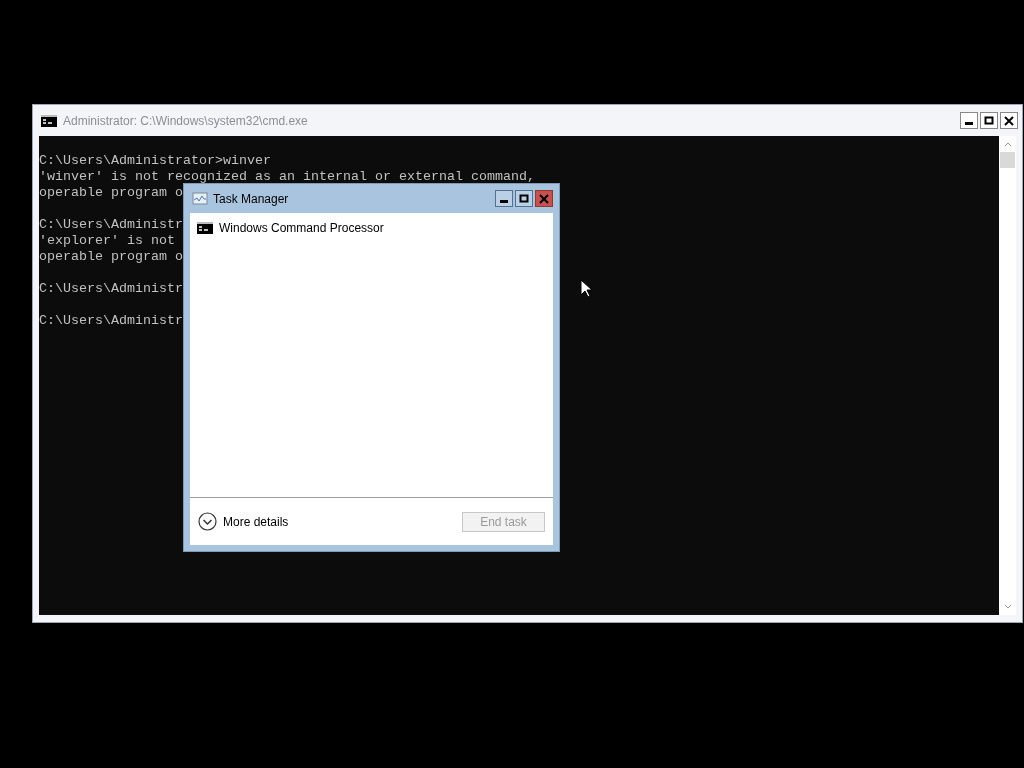 The height and width of the screenshot is (768, 1024). I want to click on window-title: Administrator: C:\Windows\system32\cmd.exe, so click(186, 121).